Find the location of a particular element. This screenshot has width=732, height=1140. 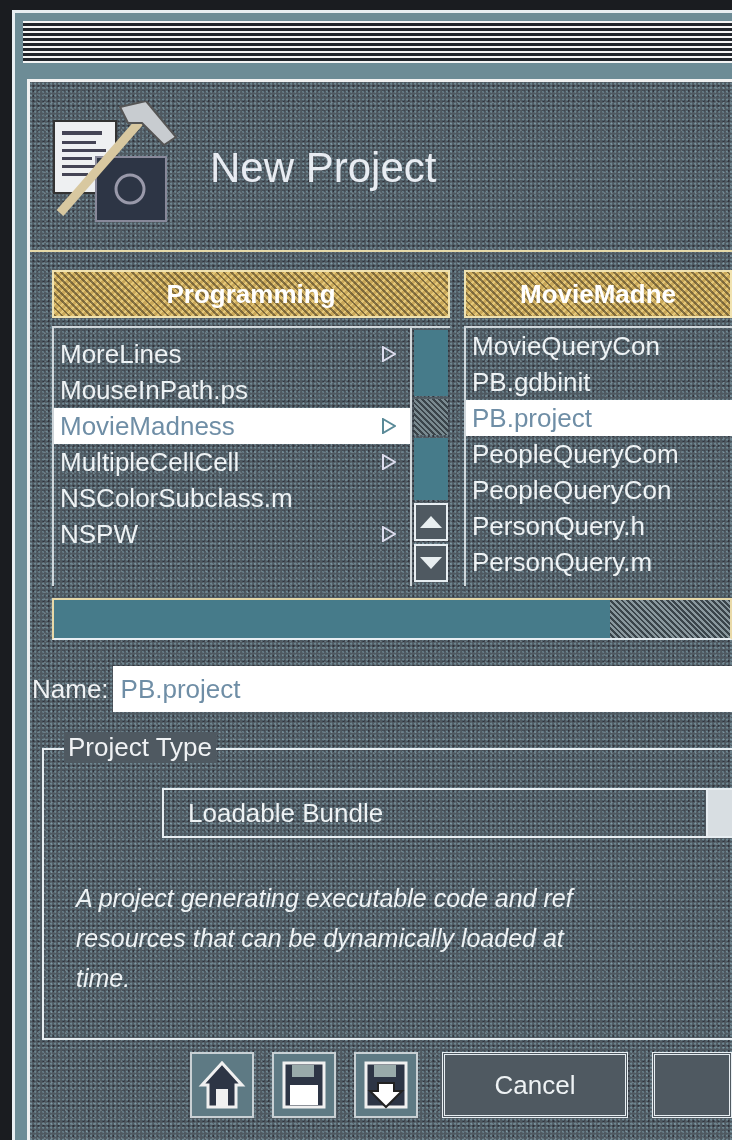

vertical-scrollbar is located at coordinates (430, 457).